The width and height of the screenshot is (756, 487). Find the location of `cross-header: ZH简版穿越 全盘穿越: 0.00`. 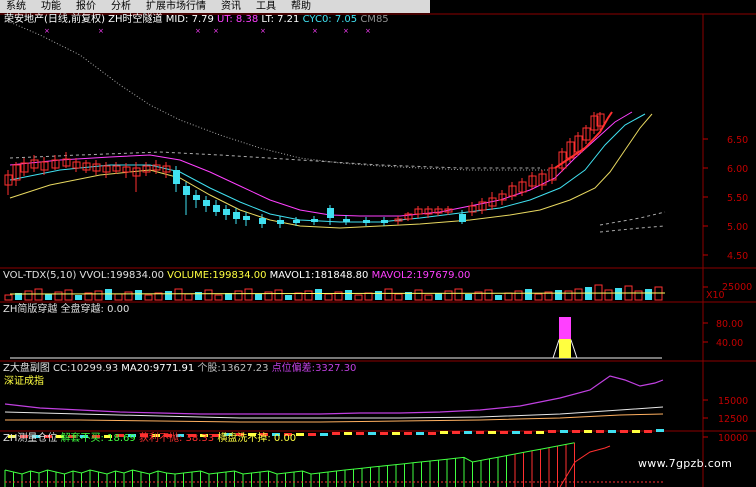

cross-header: ZH简版穿越 全盘穿越: 0.00 is located at coordinates (66, 309).